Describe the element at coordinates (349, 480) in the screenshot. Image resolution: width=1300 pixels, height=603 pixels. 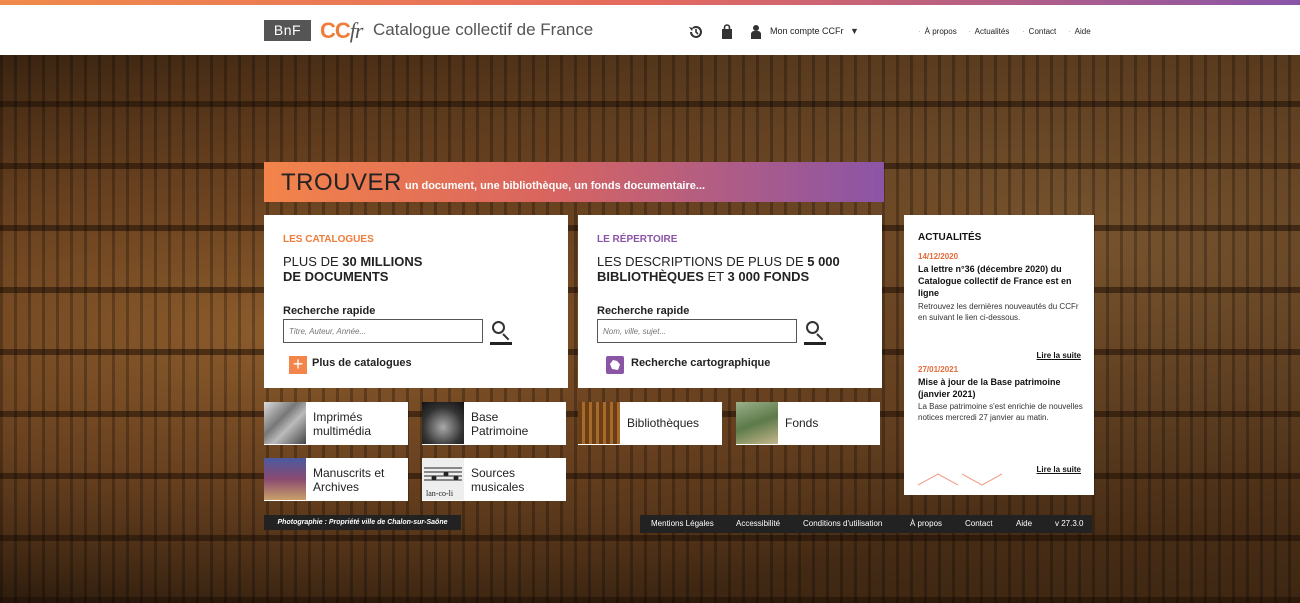
I see `tile-manuscrits-label: Manuscrits et Archives` at that location.